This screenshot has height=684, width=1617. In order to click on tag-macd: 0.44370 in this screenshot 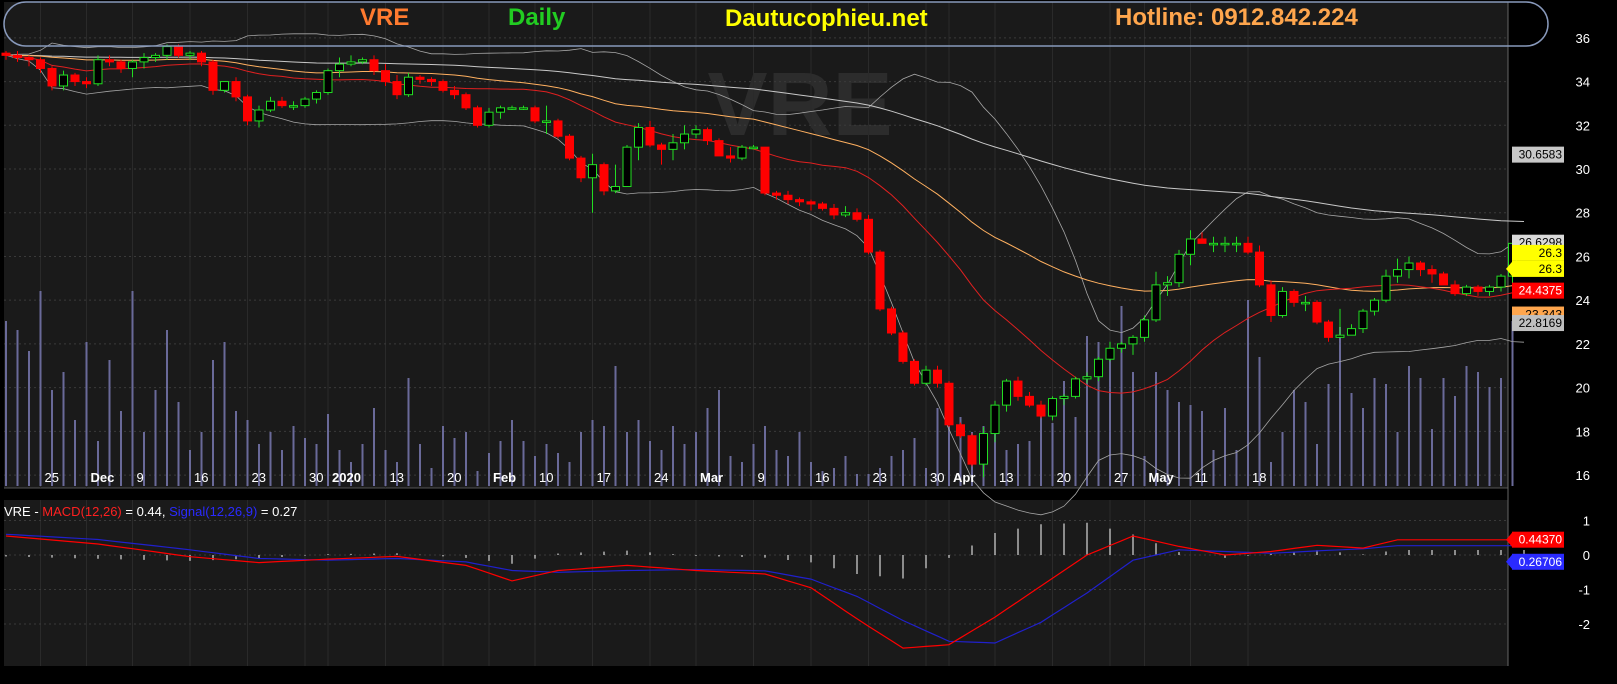, I will do `click(1535, 539)`.